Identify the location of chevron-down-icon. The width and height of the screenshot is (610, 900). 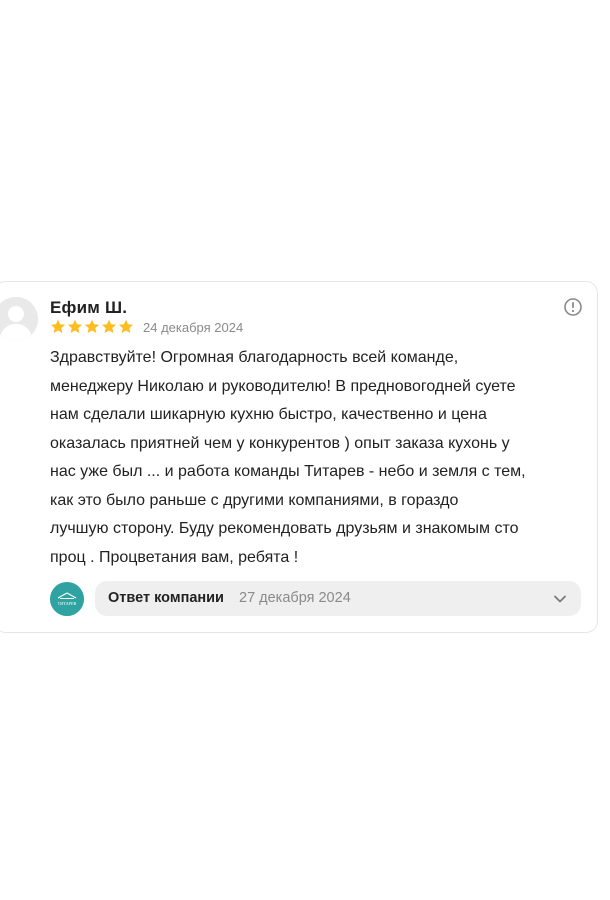
(560, 599).